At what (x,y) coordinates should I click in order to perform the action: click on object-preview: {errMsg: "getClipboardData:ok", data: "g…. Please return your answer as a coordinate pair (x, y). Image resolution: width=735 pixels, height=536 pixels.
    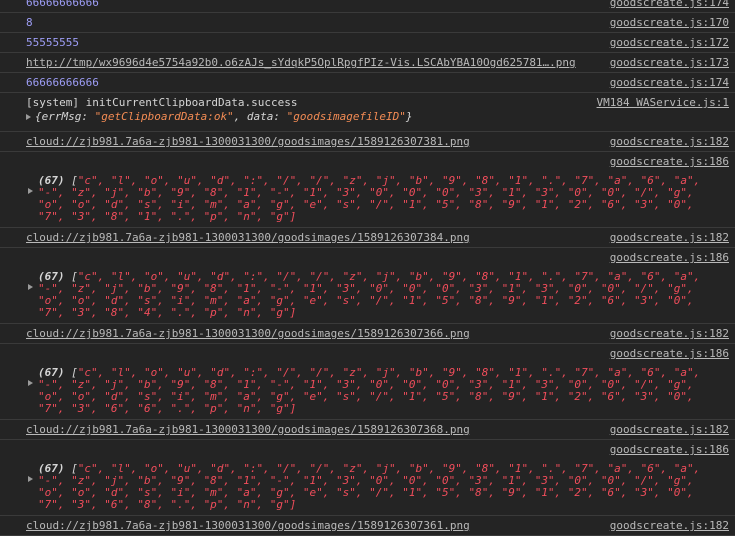
    Looking at the image, I should click on (219, 117).